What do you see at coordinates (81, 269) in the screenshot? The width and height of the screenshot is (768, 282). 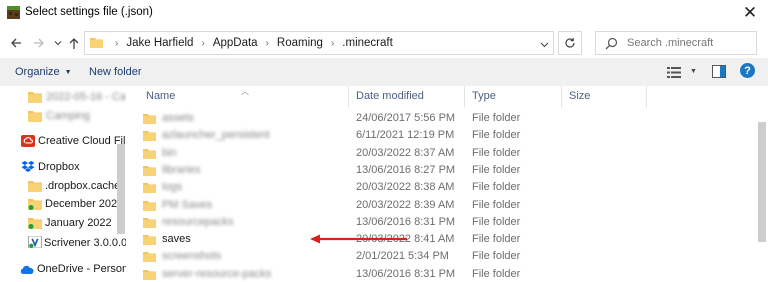 I see `nav-item-label: OneDrive - Person` at bounding box center [81, 269].